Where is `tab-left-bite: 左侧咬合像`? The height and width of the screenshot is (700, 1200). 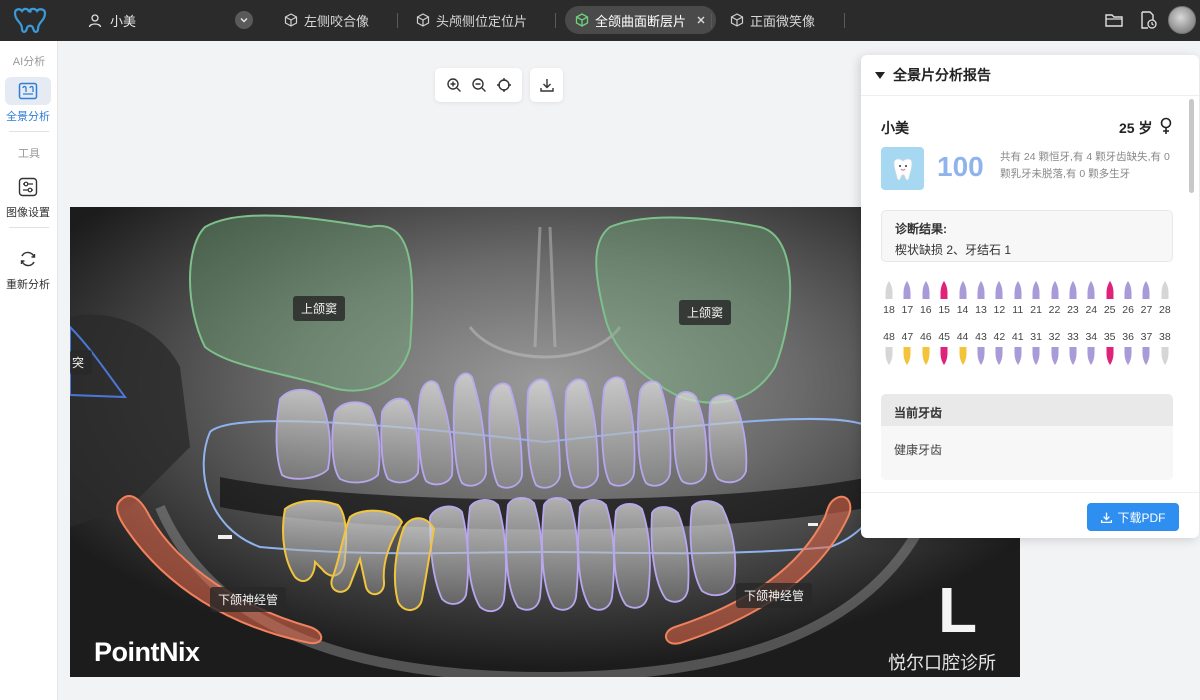 tab-left-bite: 左侧咬合像 is located at coordinates (326, 20).